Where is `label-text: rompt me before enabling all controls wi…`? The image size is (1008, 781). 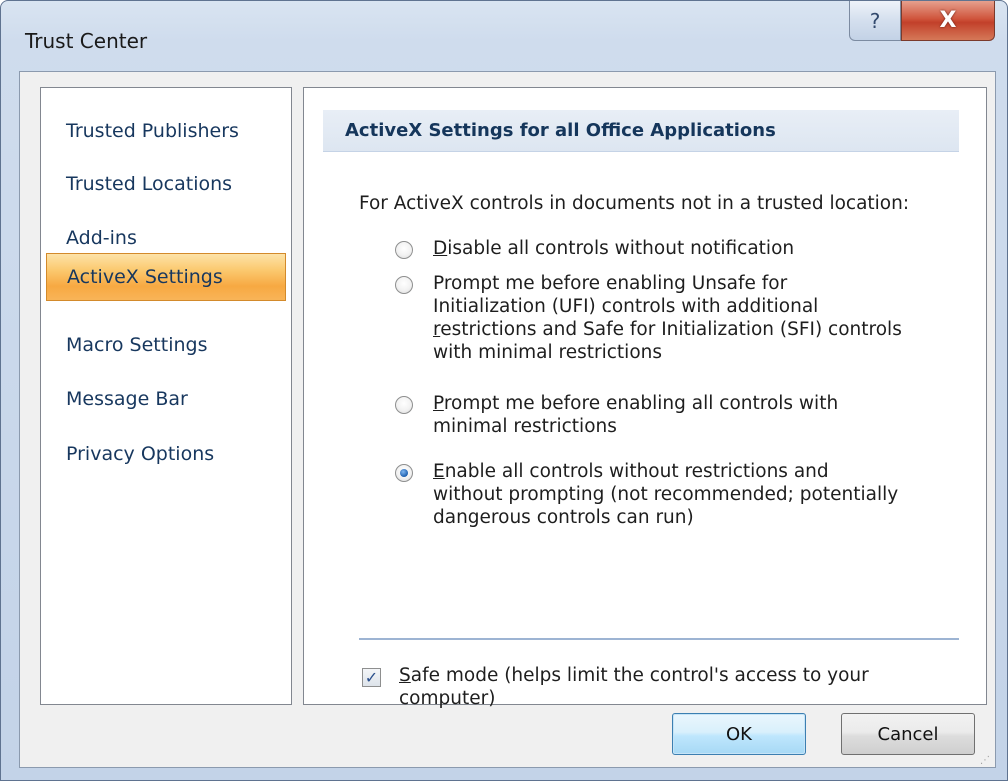
label-text: rompt me before enabling all controls wi… is located at coordinates (641, 403).